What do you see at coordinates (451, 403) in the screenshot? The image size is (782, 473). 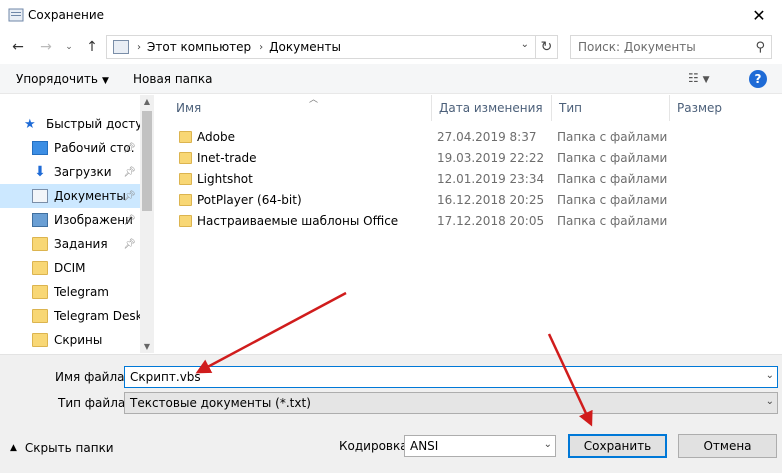 I see `filetype-select: Текстовые документы (*.txt) ⌄` at bounding box center [451, 403].